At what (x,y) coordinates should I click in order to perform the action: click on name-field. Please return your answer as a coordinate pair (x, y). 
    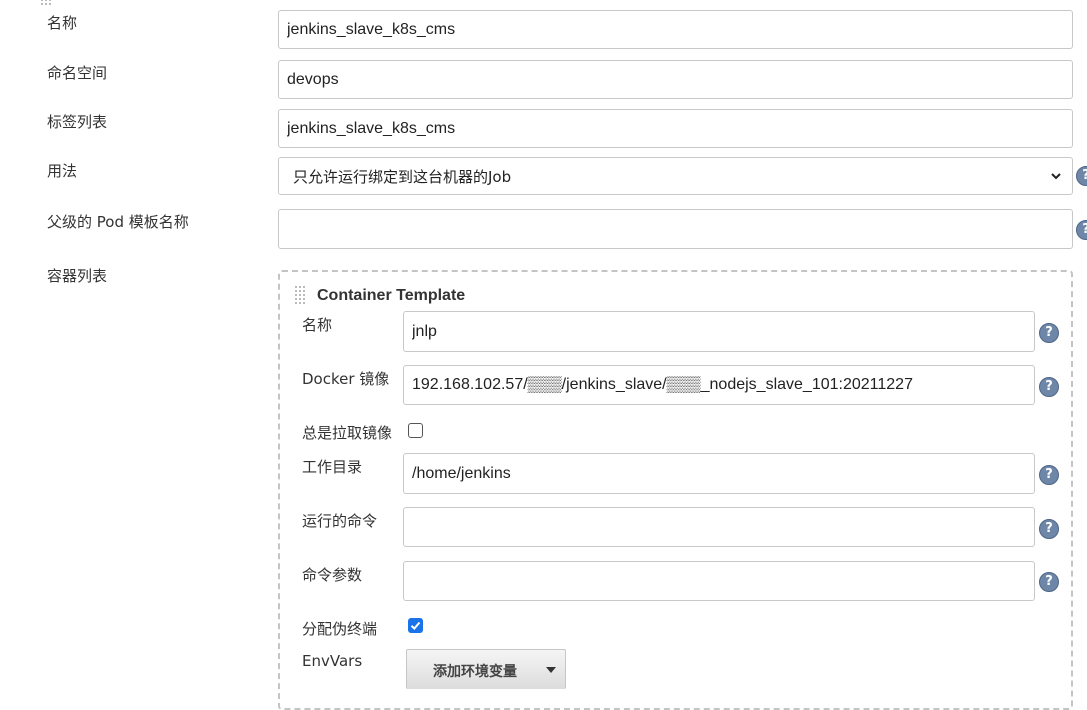
    Looking at the image, I should click on (675, 29).